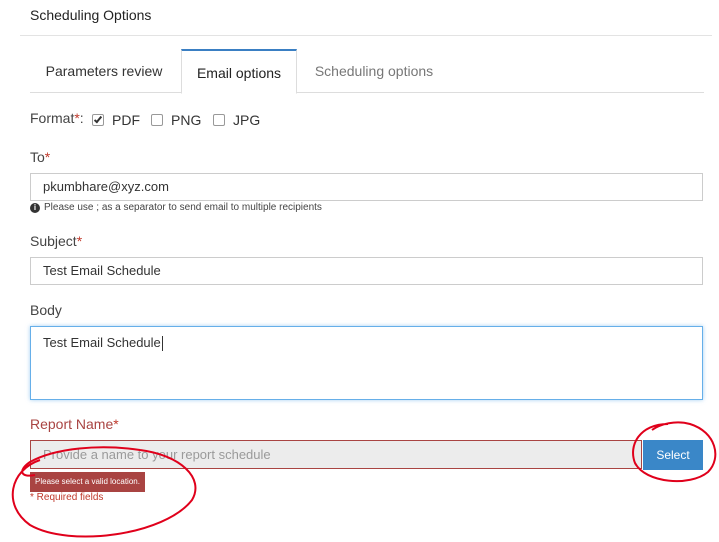  What do you see at coordinates (157, 120) in the screenshot?
I see `png-checkbox` at bounding box center [157, 120].